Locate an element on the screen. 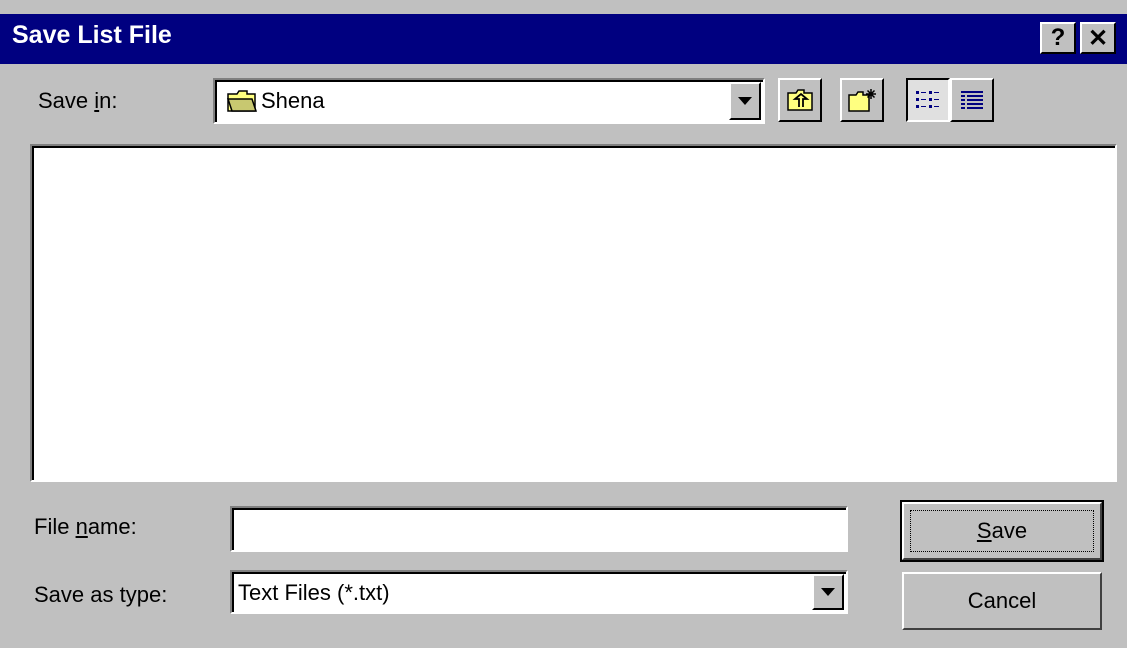 The image size is (1127, 648). up-one-level-button is located at coordinates (800, 100).